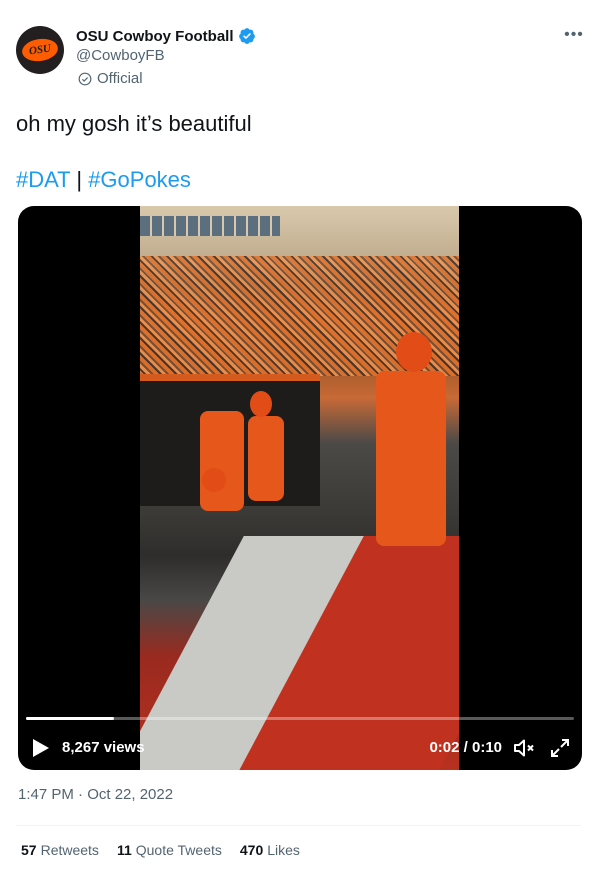 Image resolution: width=597 pixels, height=873 pixels. I want to click on official-label: Official, so click(110, 78).